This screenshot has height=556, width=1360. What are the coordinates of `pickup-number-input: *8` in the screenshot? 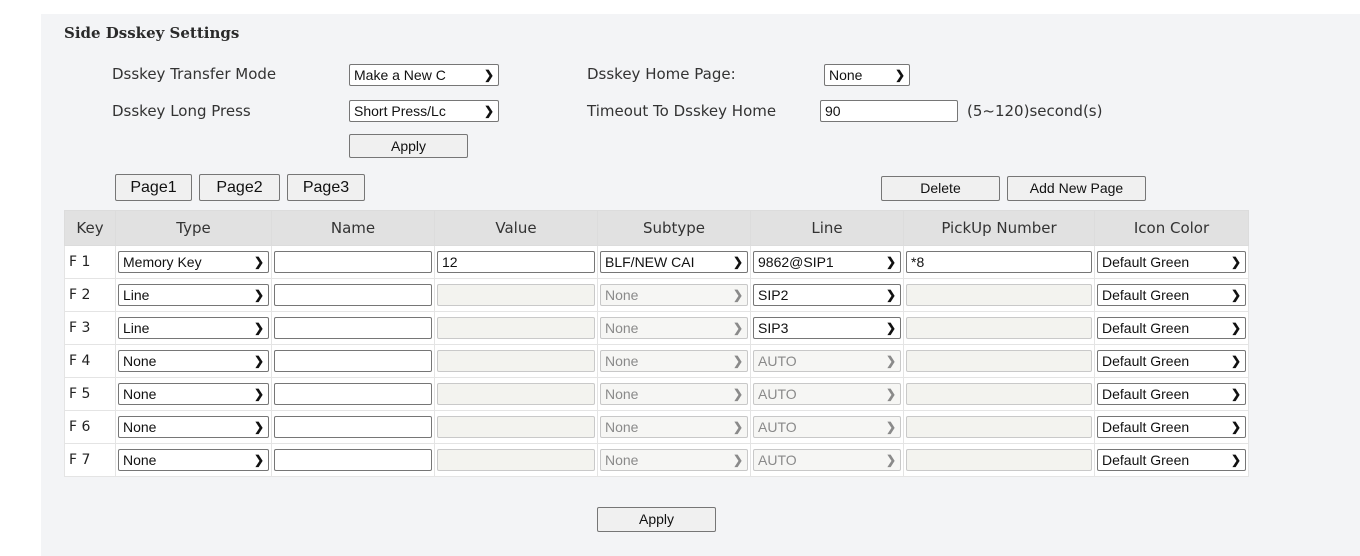 It's located at (999, 262).